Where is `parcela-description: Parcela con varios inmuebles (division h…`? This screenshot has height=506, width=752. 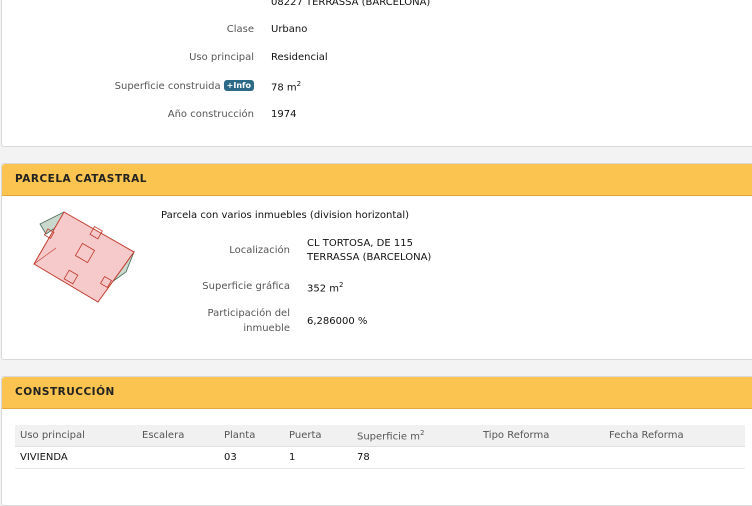 parcela-description: Parcela con varios inmuebles (division h… is located at coordinates (285, 215).